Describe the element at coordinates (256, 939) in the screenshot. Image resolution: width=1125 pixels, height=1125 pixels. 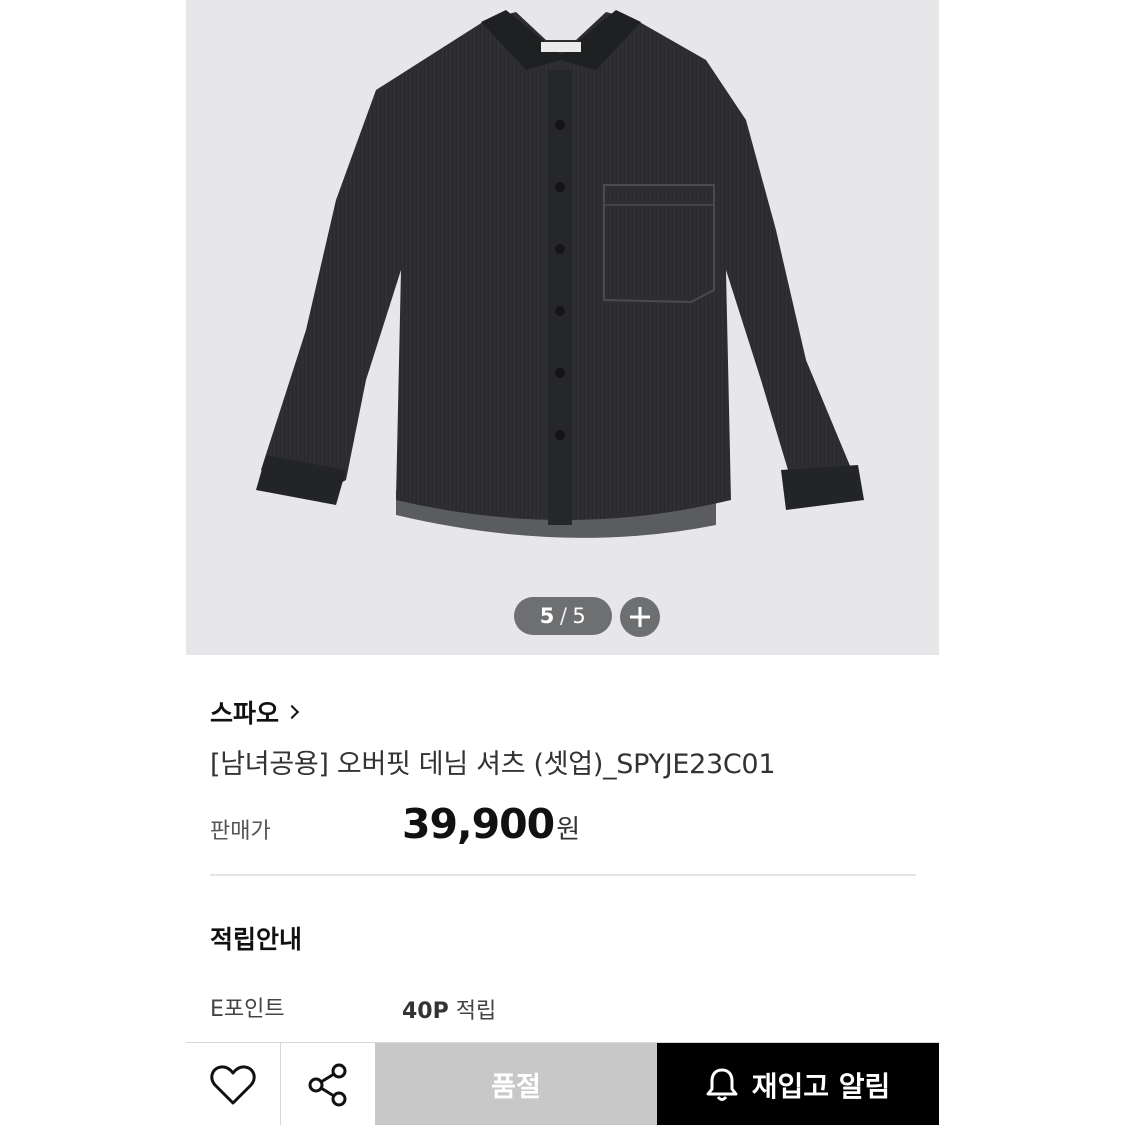
I see `points-section-title: 적립안내` at that location.